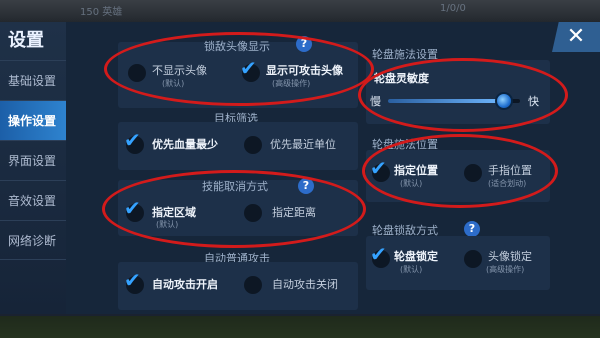  What do you see at coordinates (300, 286) in the screenshot?
I see `option-auto-attack-off: 自动攻击关闭` at bounding box center [300, 286].